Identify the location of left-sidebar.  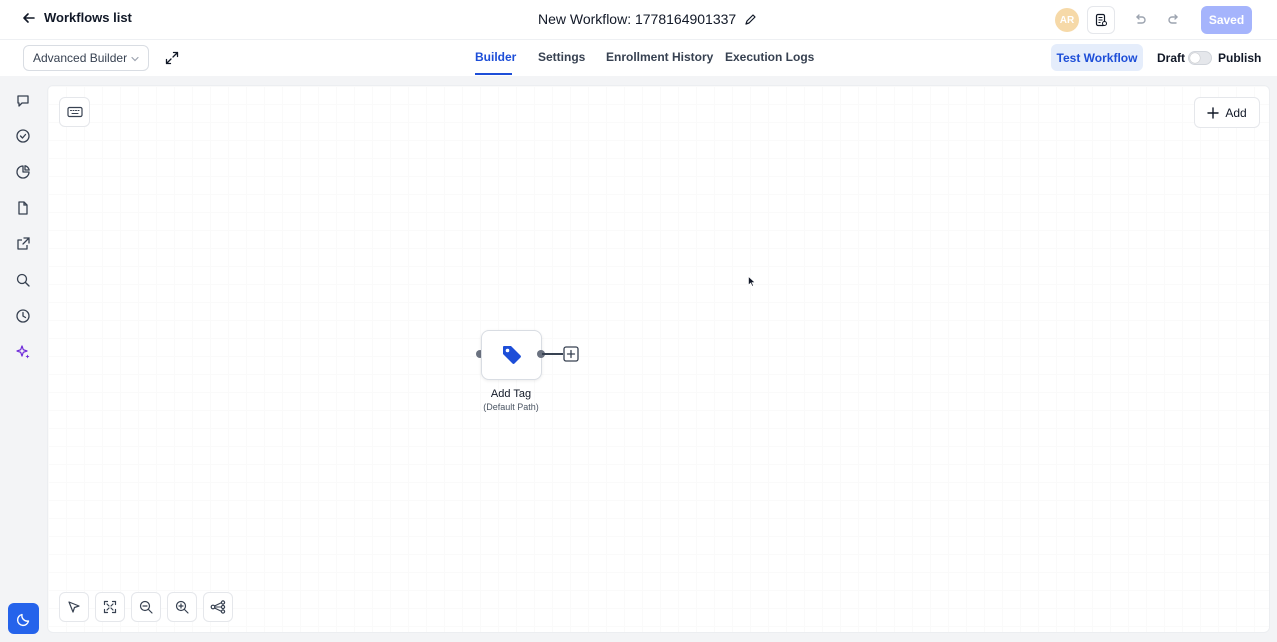
(23, 359).